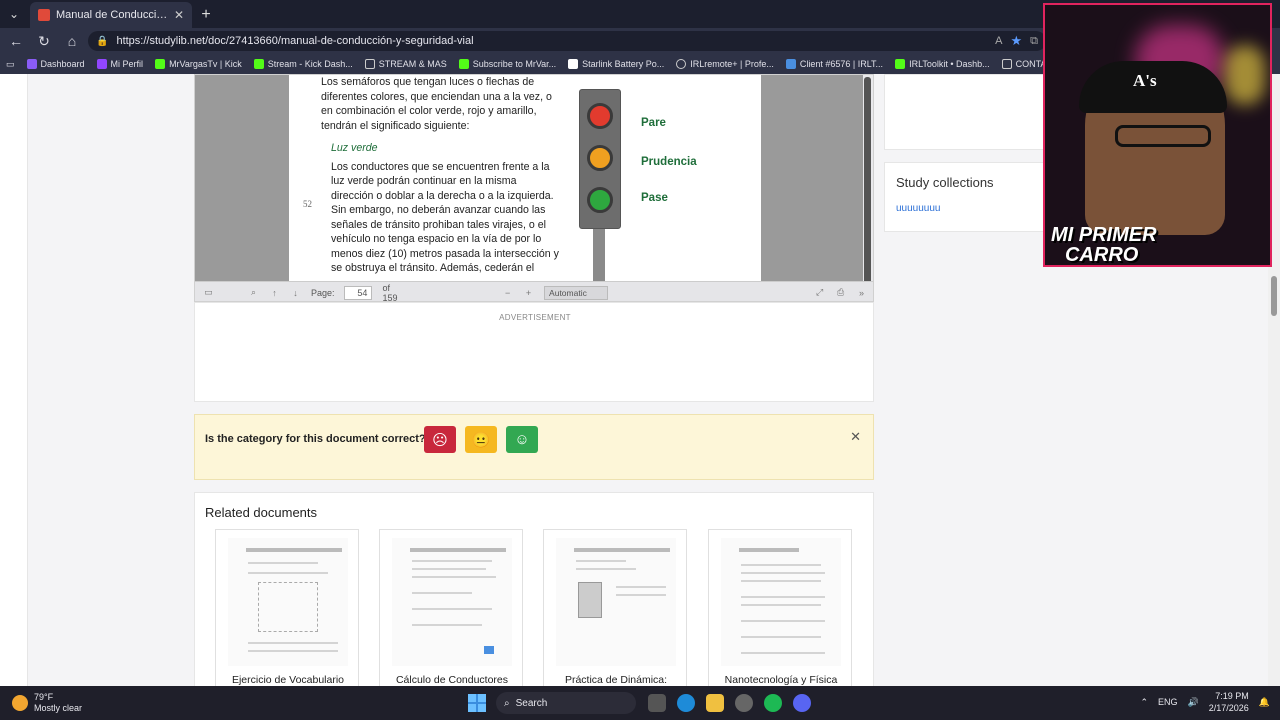 Image resolution: width=1280 pixels, height=720 pixels. Describe the element at coordinates (945, 182) in the screenshot. I see `study-collections-title: Study collections` at that location.